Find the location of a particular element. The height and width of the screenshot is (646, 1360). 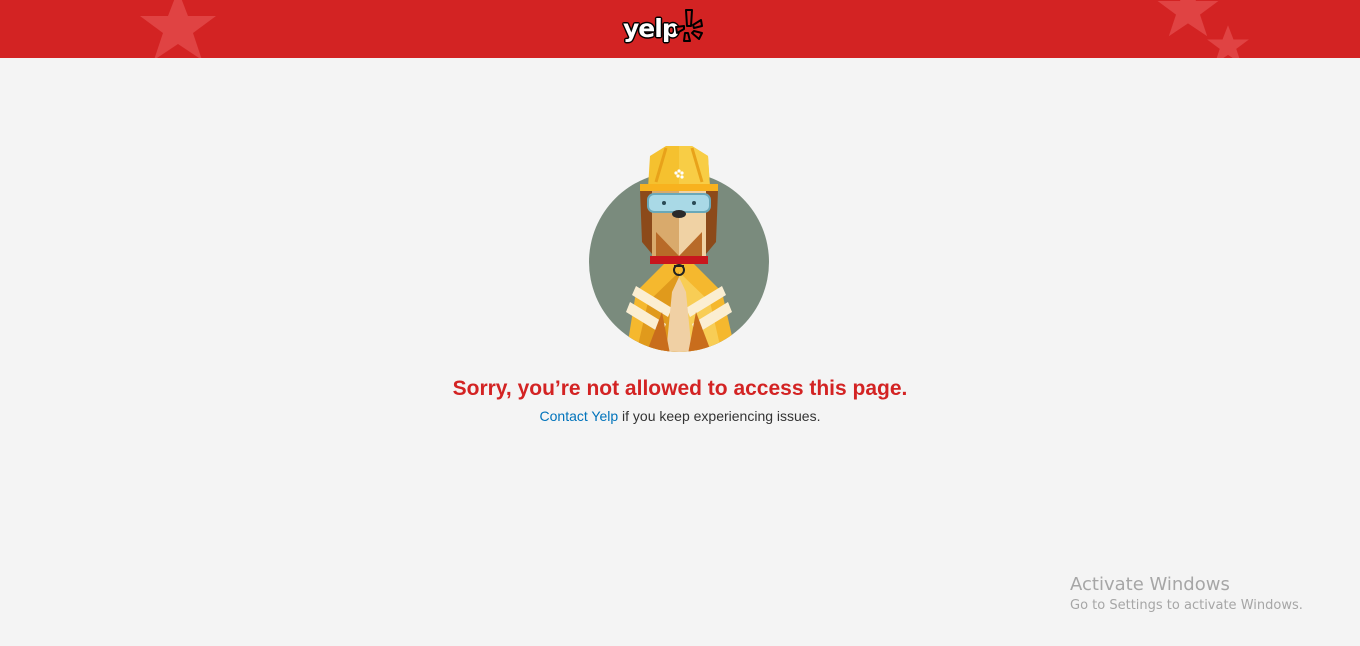

yelp-logo-text: yelp is located at coordinates (651, 28).